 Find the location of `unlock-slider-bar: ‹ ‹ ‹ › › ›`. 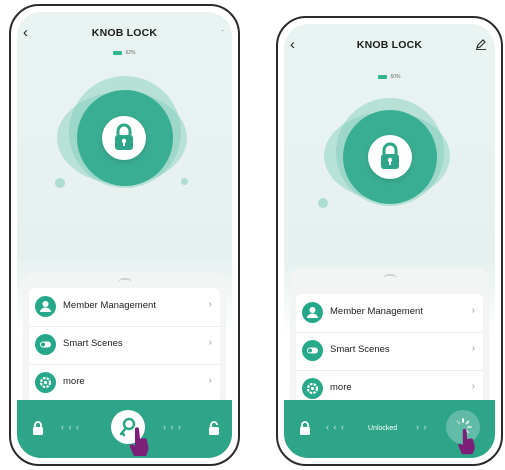

unlock-slider-bar: ‹ ‹ ‹ › › › is located at coordinates (124, 429).